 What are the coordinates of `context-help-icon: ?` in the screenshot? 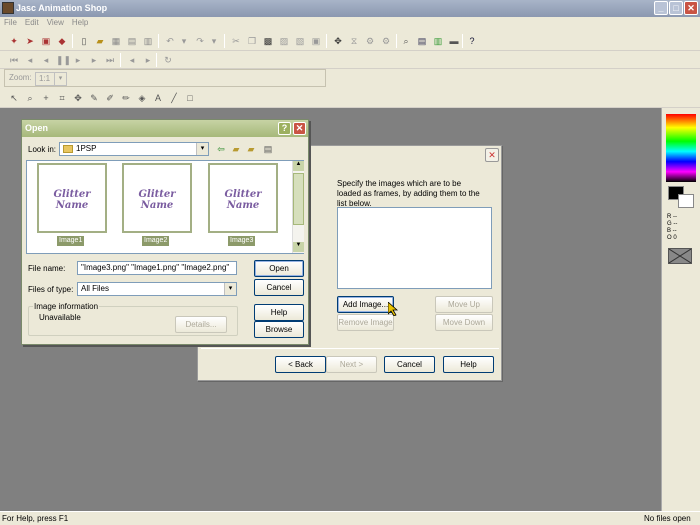 It's located at (472, 41).